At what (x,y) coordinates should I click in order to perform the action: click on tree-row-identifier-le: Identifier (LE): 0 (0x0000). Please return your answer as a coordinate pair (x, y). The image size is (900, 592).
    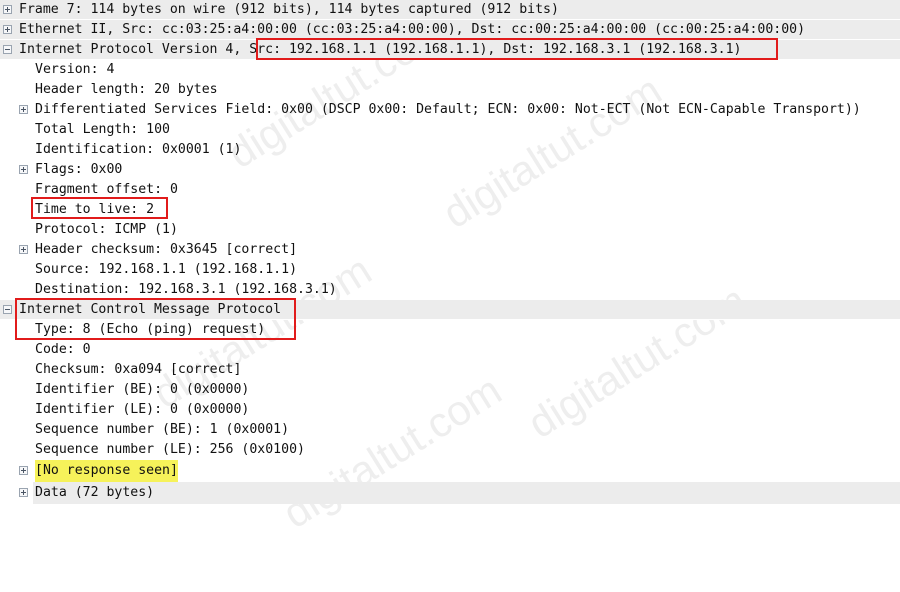
    Looking at the image, I should click on (450, 410).